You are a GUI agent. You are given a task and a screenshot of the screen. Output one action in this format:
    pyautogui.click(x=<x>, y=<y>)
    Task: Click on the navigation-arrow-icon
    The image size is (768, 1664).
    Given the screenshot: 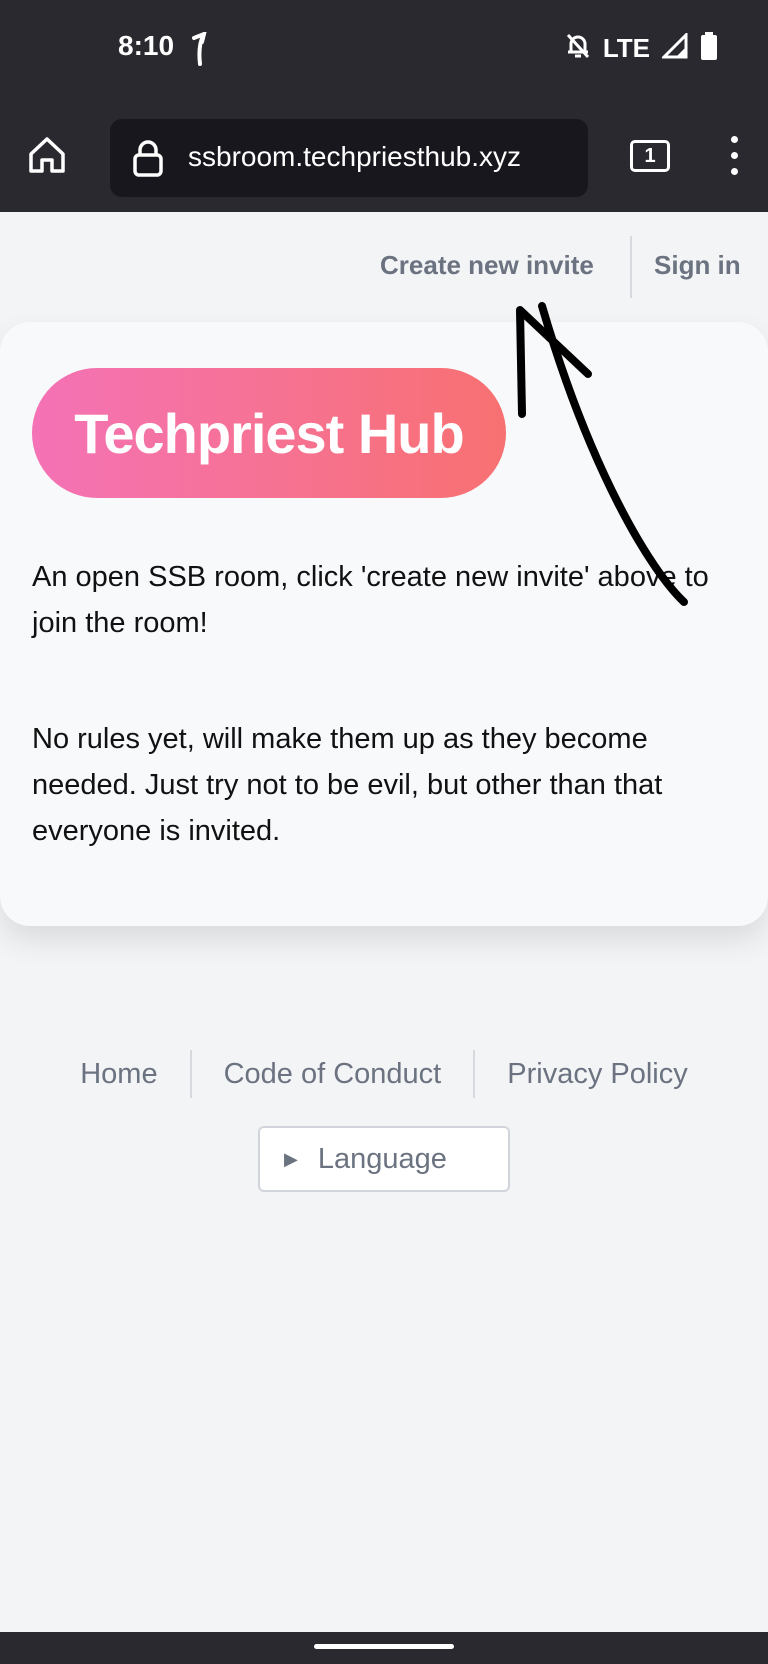 What is the action you would take?
    pyautogui.click(x=201, y=50)
    